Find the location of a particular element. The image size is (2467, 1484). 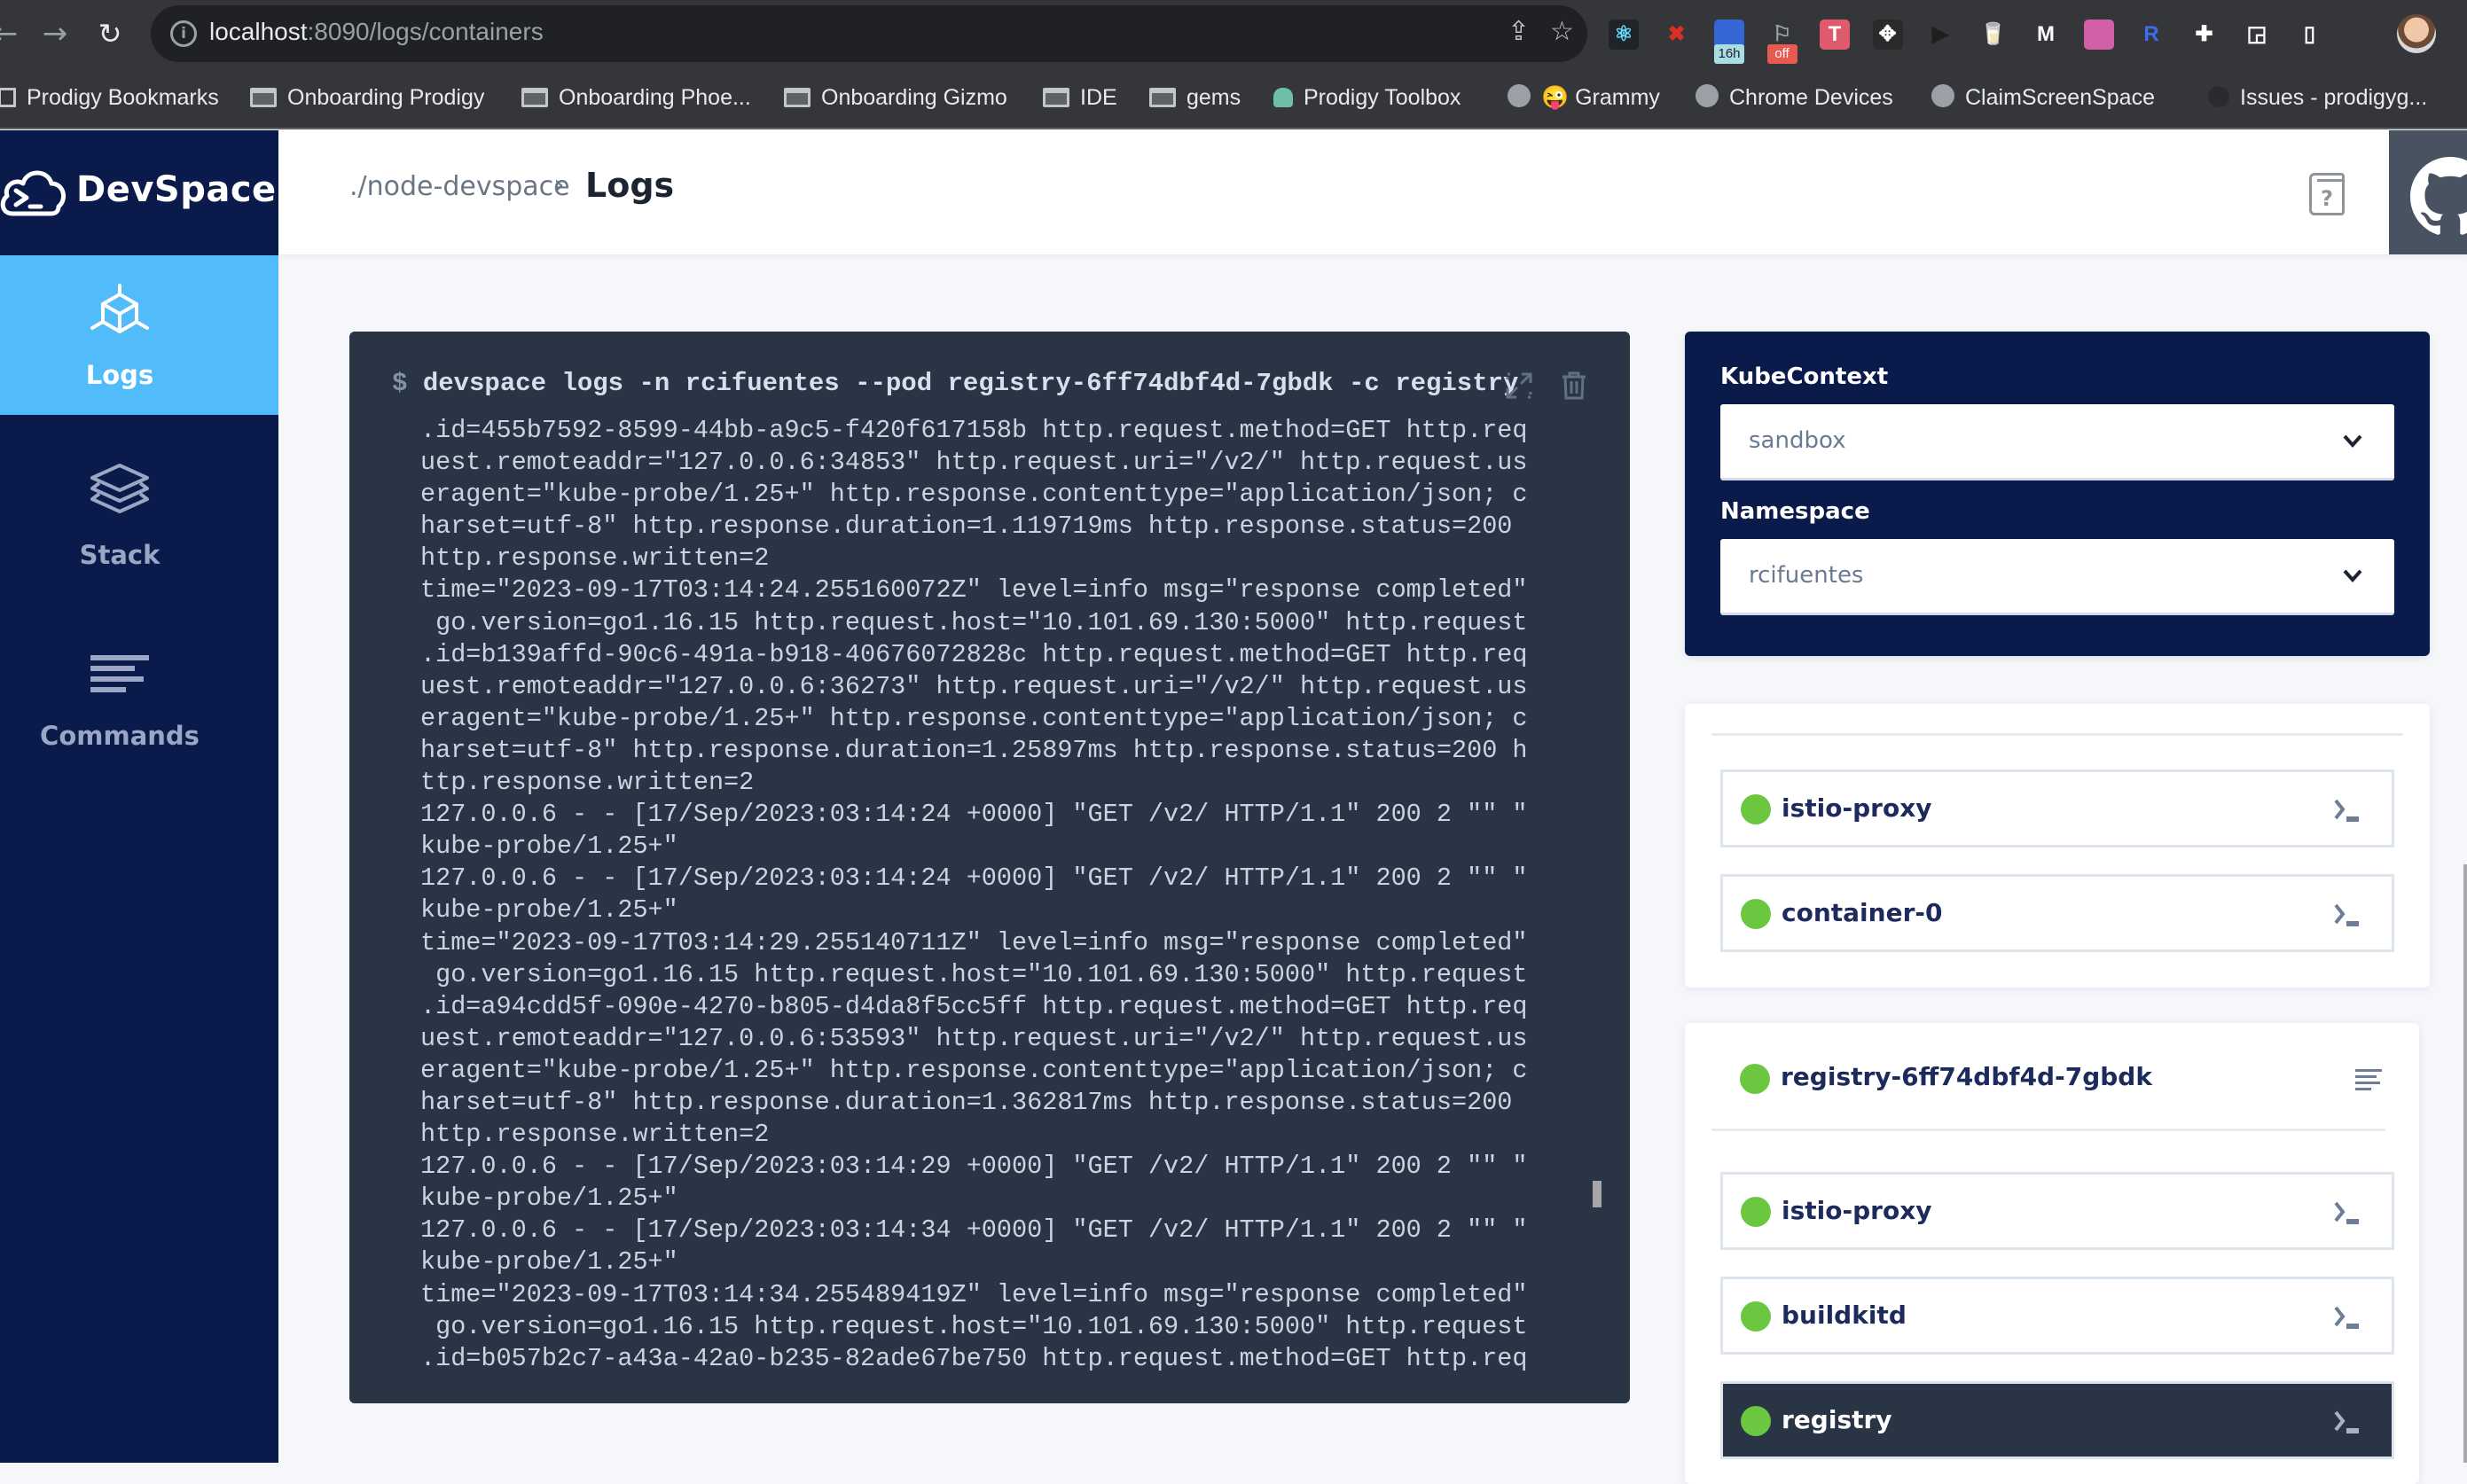

expand-icon is located at coordinates (1519, 386).